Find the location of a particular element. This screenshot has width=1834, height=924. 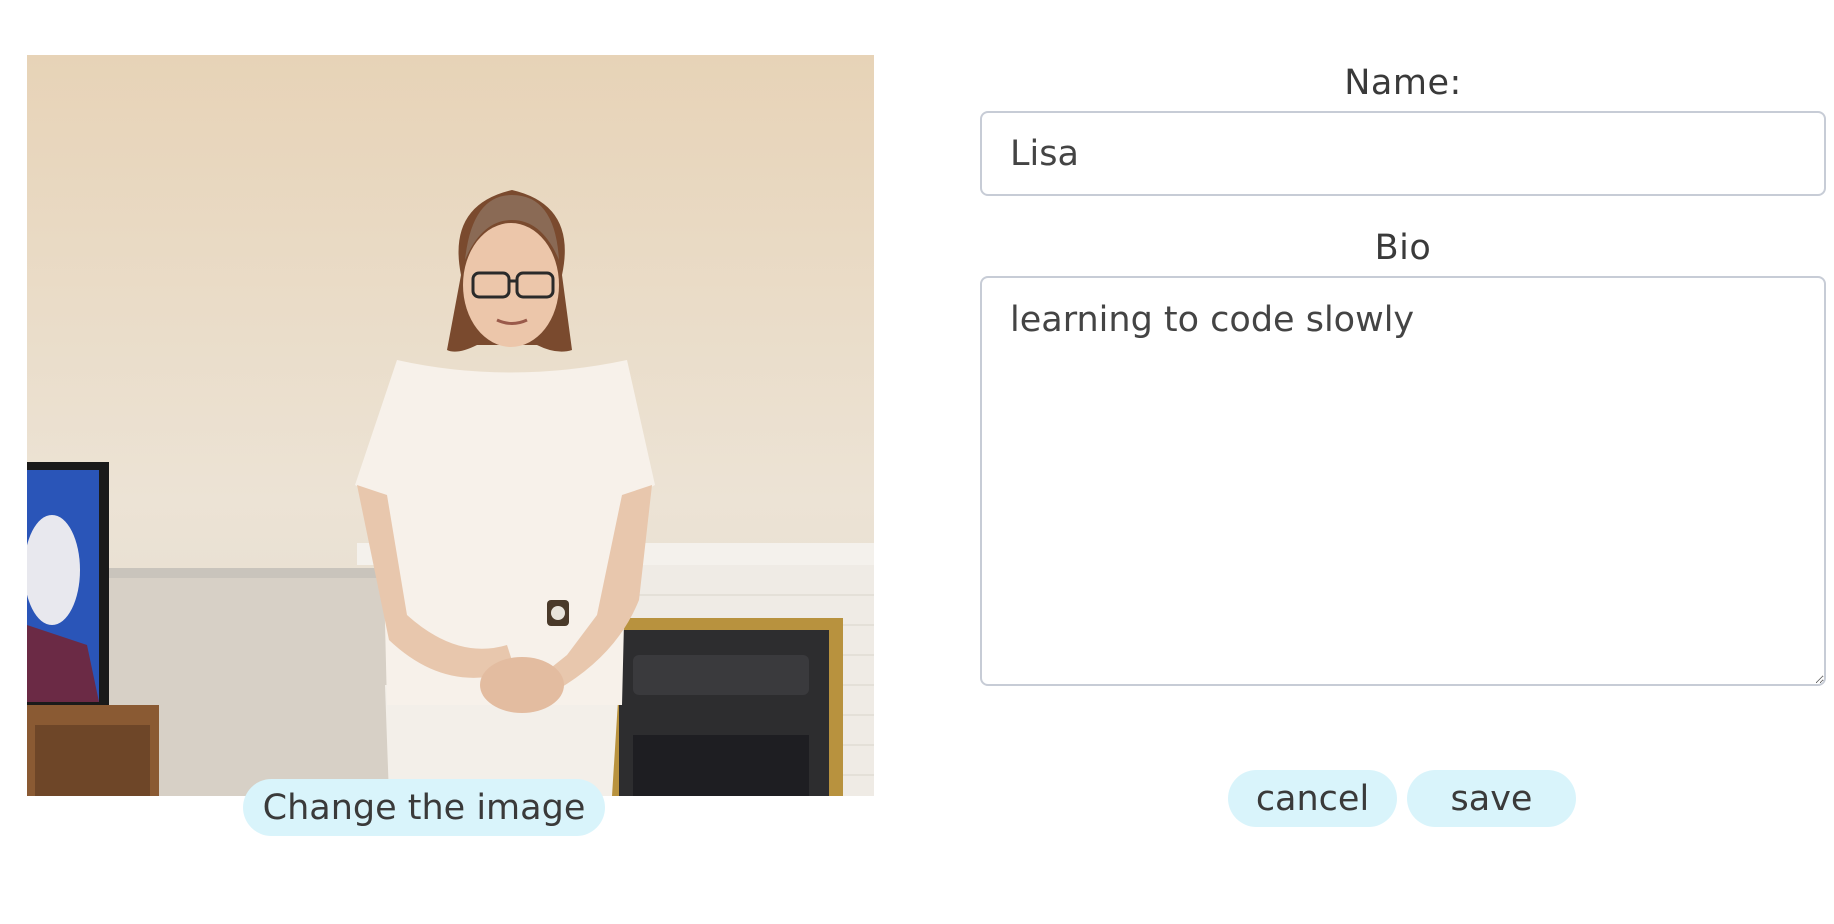

name-label: Name: is located at coordinates (1403, 83).